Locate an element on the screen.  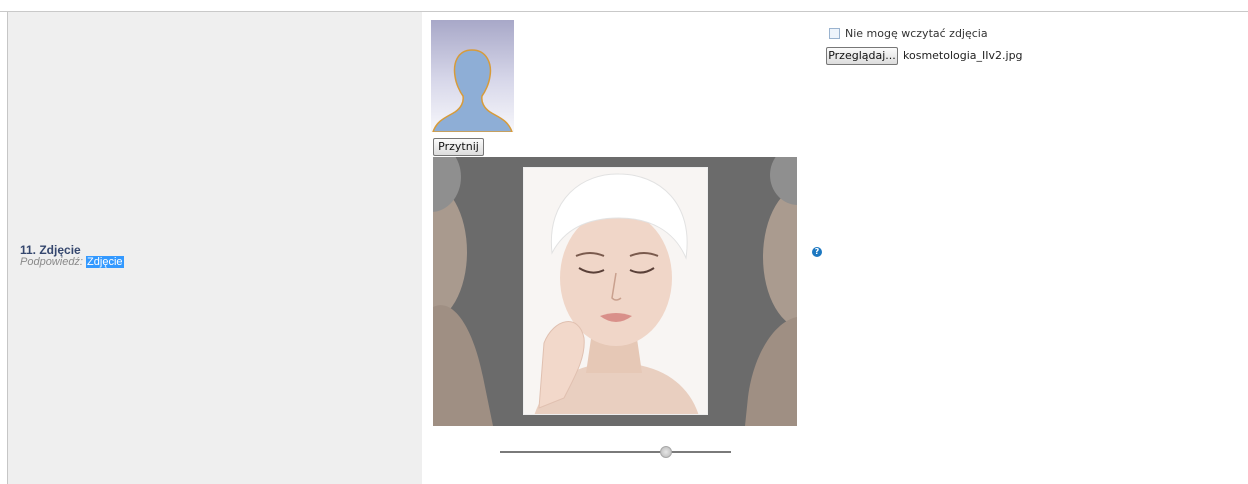
zoom-slider-thumb is located at coordinates (666, 452).